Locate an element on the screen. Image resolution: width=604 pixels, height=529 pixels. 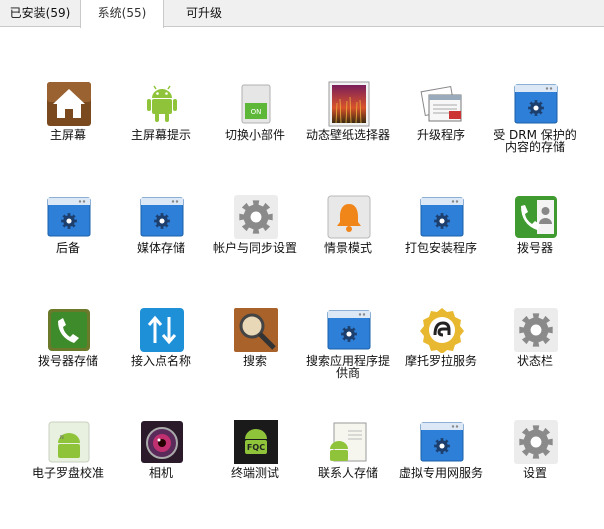
tab-system: 系统(55) is located at coordinates (122, 14).